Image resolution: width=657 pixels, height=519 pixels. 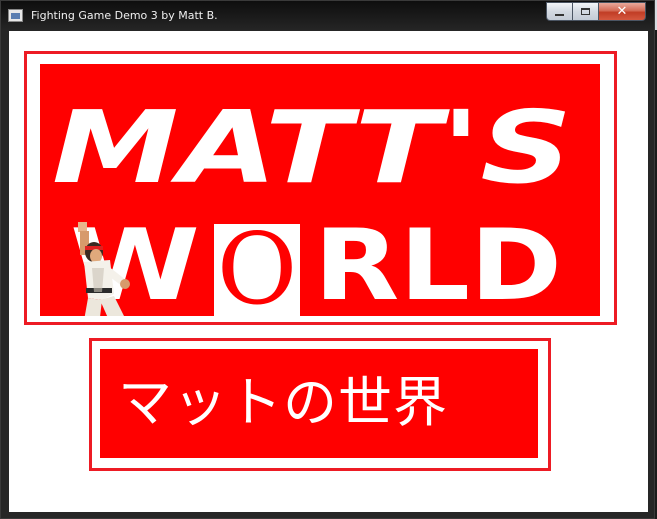 I want to click on close-button: ✕, so click(x=622, y=11).